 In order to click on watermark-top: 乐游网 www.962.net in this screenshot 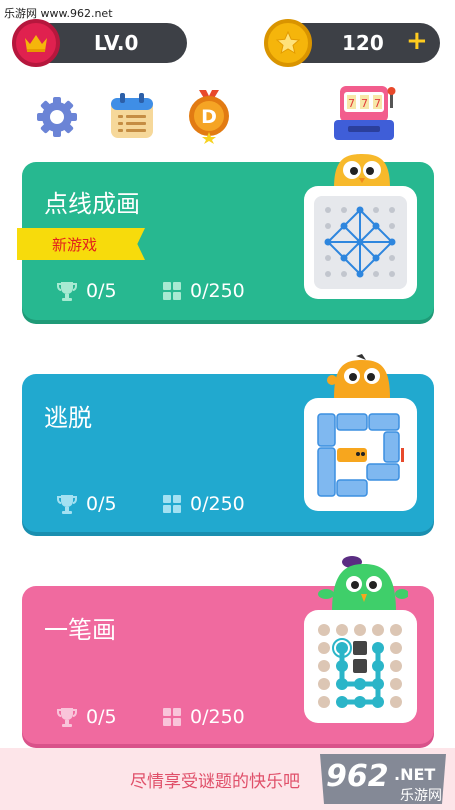, I will do `click(58, 13)`.